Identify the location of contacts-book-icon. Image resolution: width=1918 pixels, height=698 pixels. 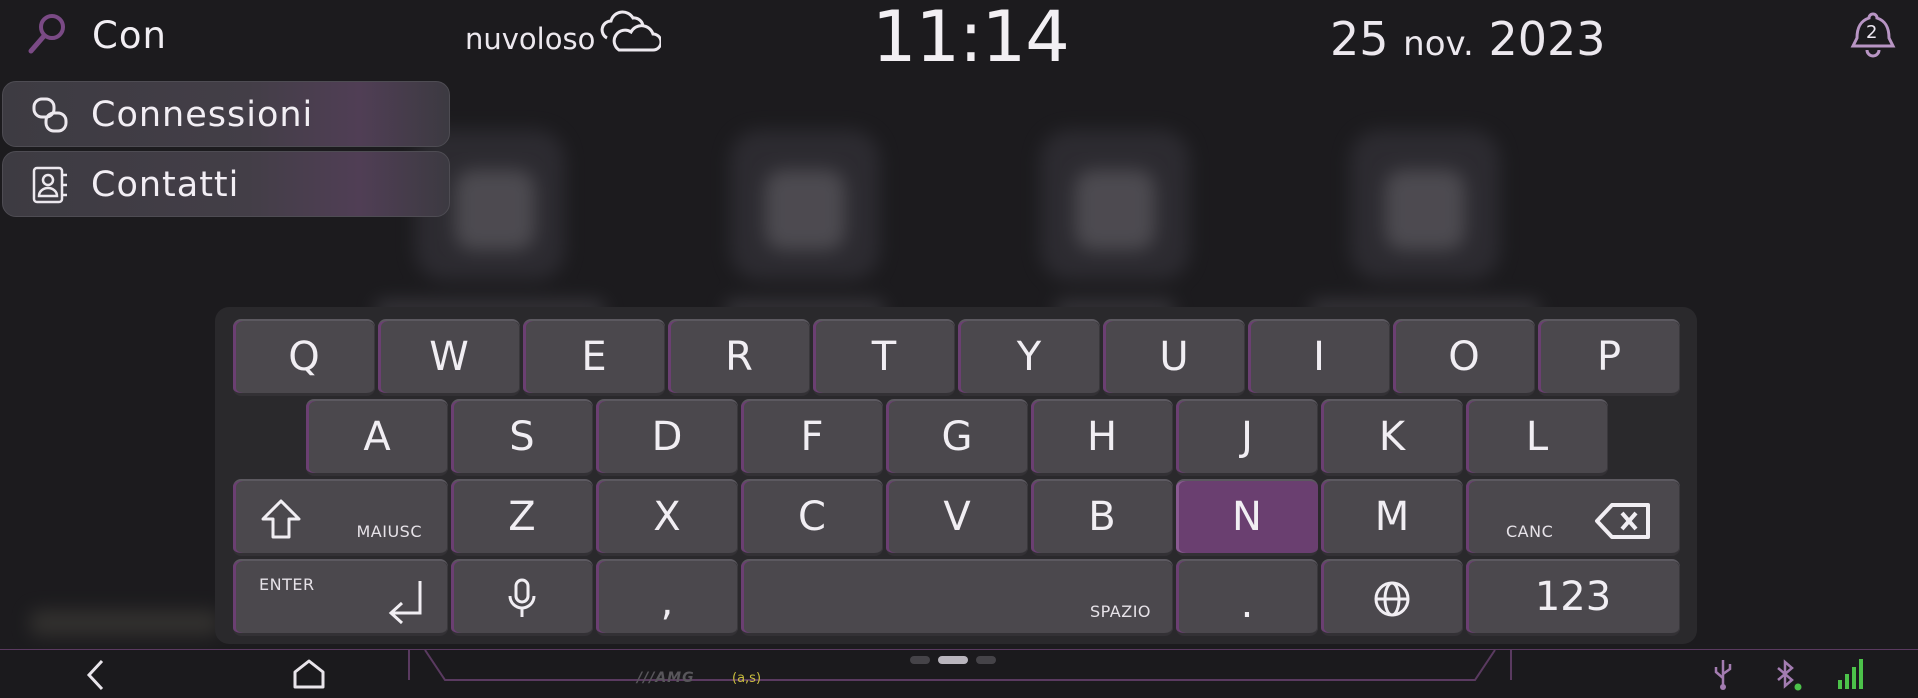
(49, 185).